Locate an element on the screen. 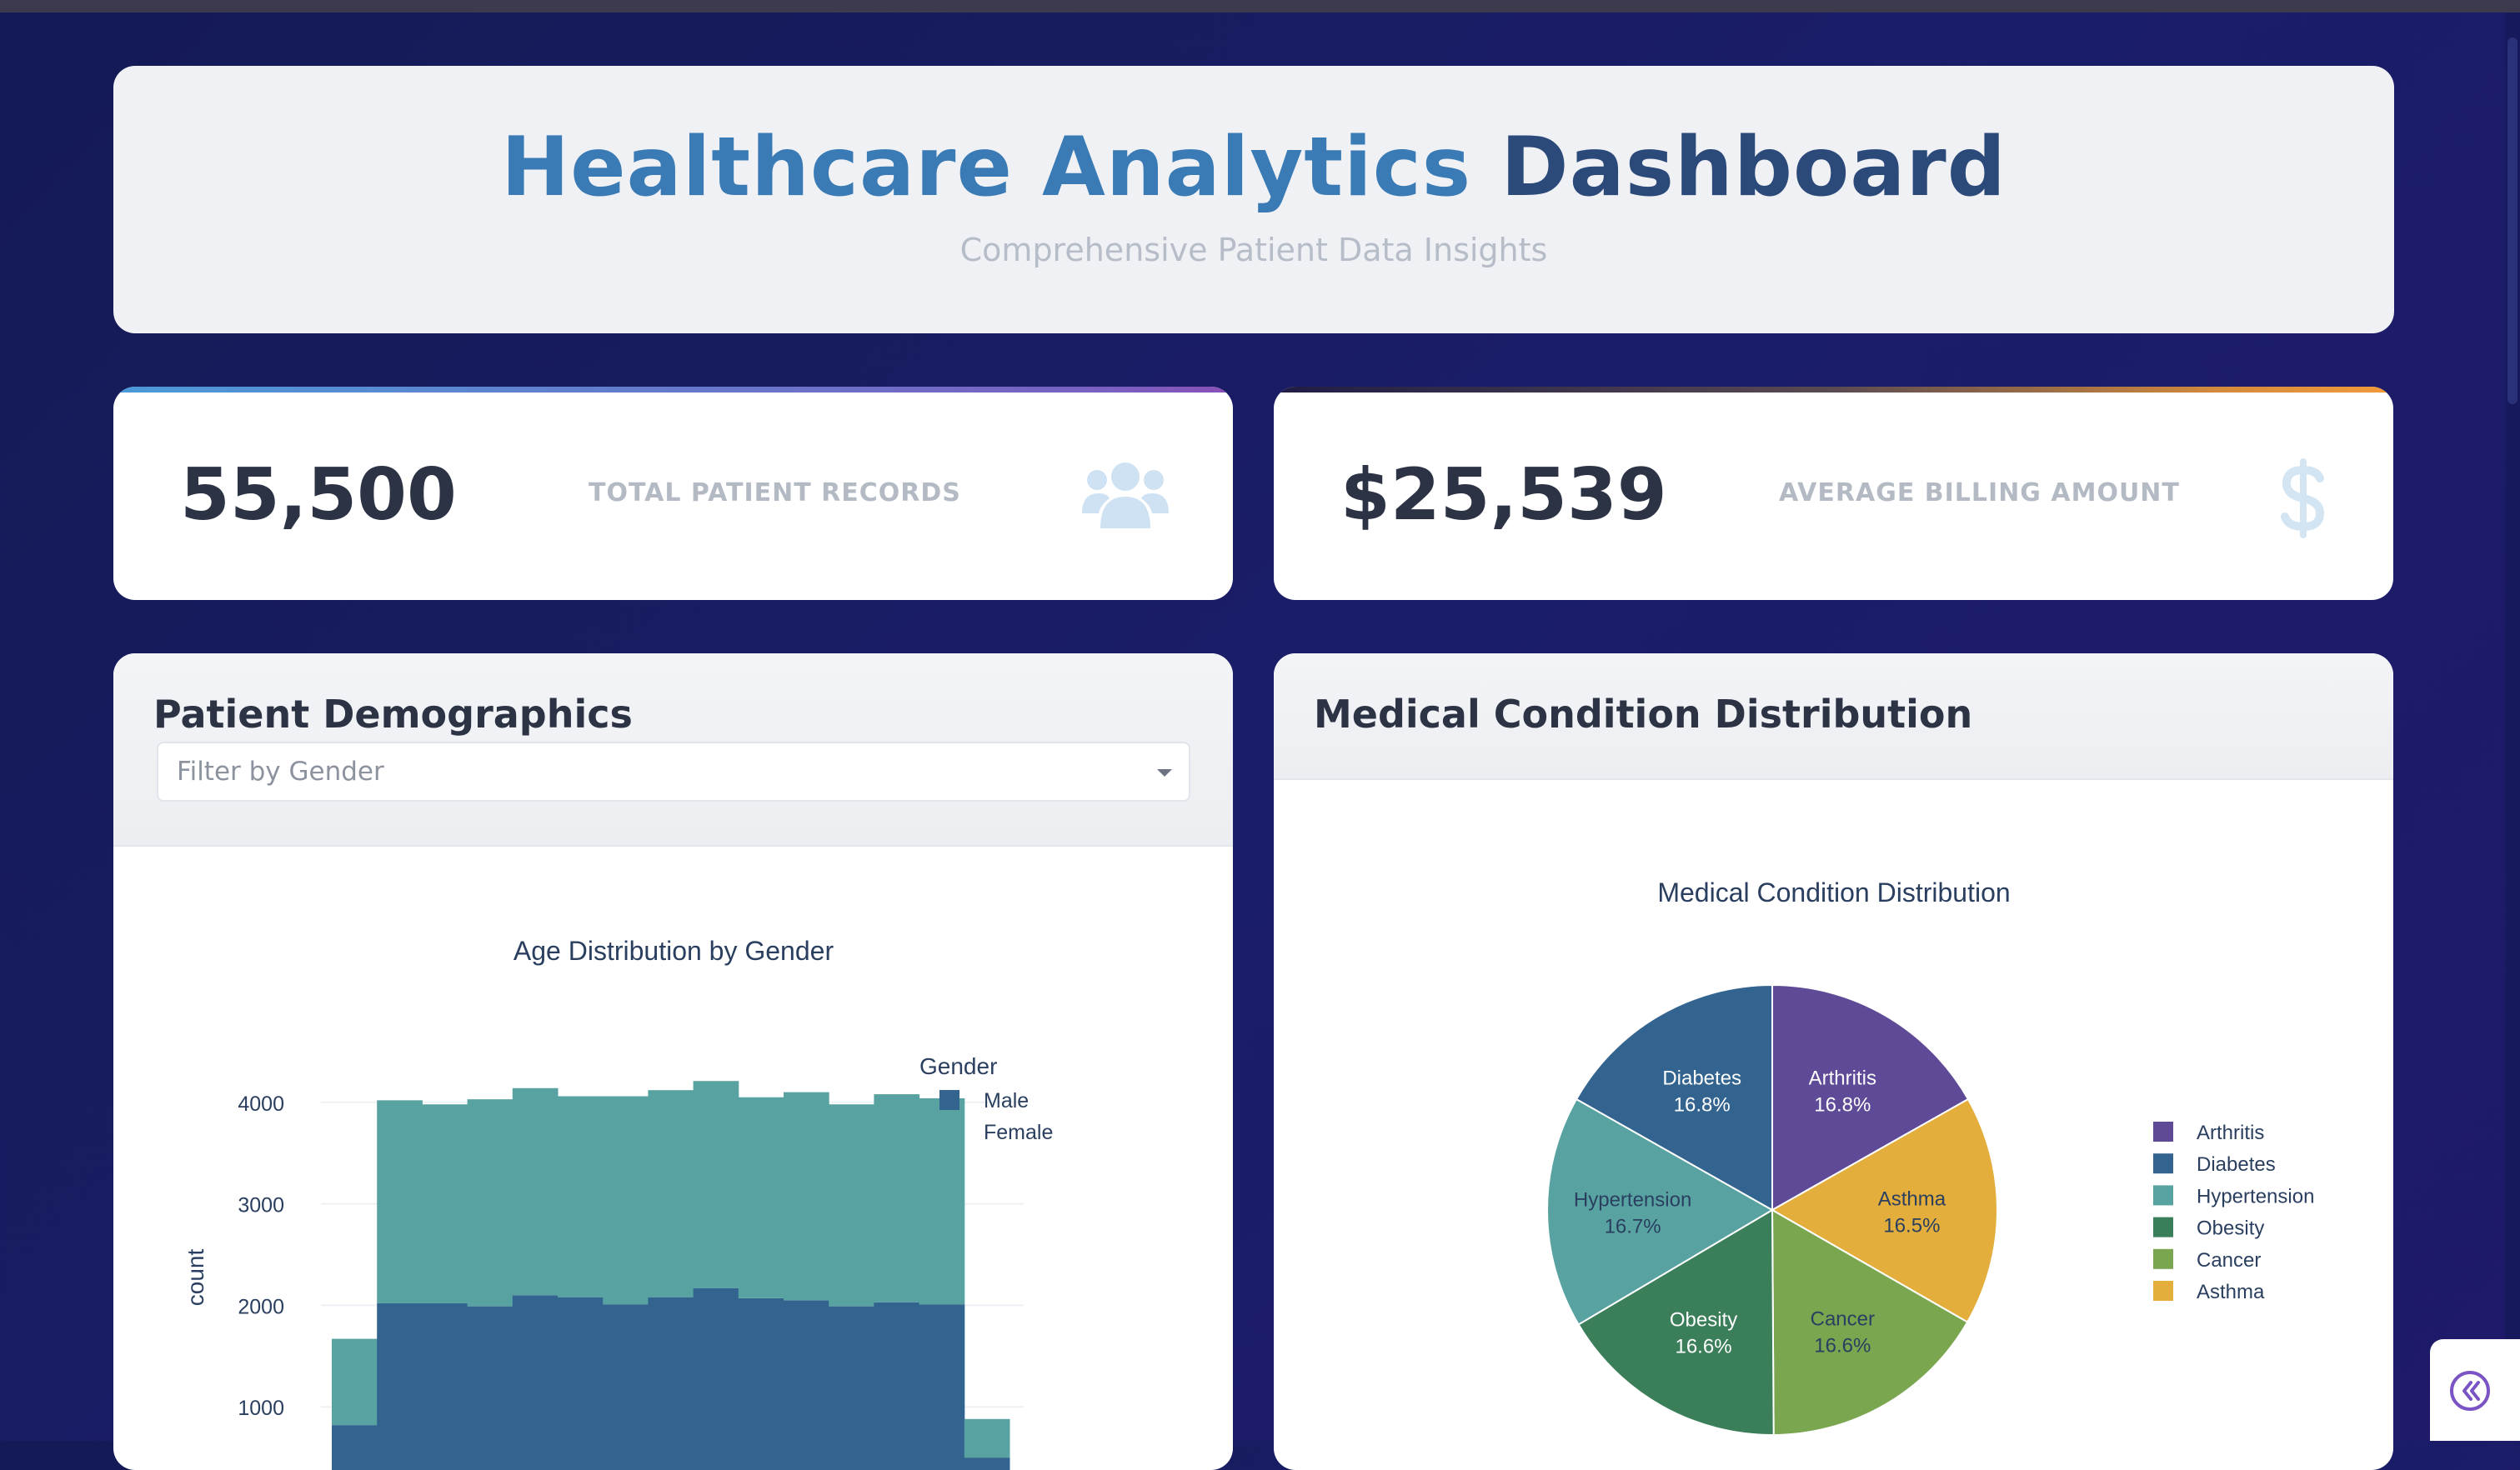 The width and height of the screenshot is (2520, 1470). legend-label: Cancer is located at coordinates (2229, 1260).